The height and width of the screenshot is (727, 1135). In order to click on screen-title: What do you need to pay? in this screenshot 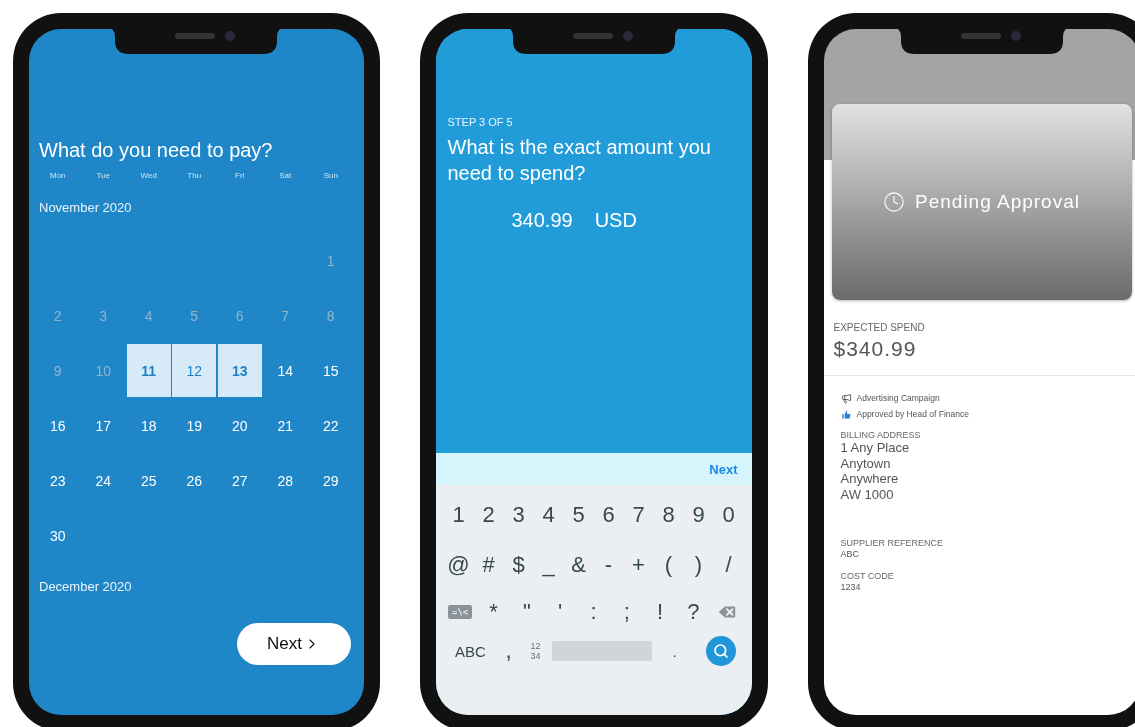, I will do `click(156, 150)`.